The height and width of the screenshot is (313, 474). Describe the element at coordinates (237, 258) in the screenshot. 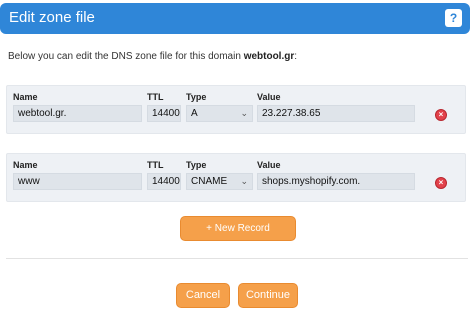

I see `divider` at that location.